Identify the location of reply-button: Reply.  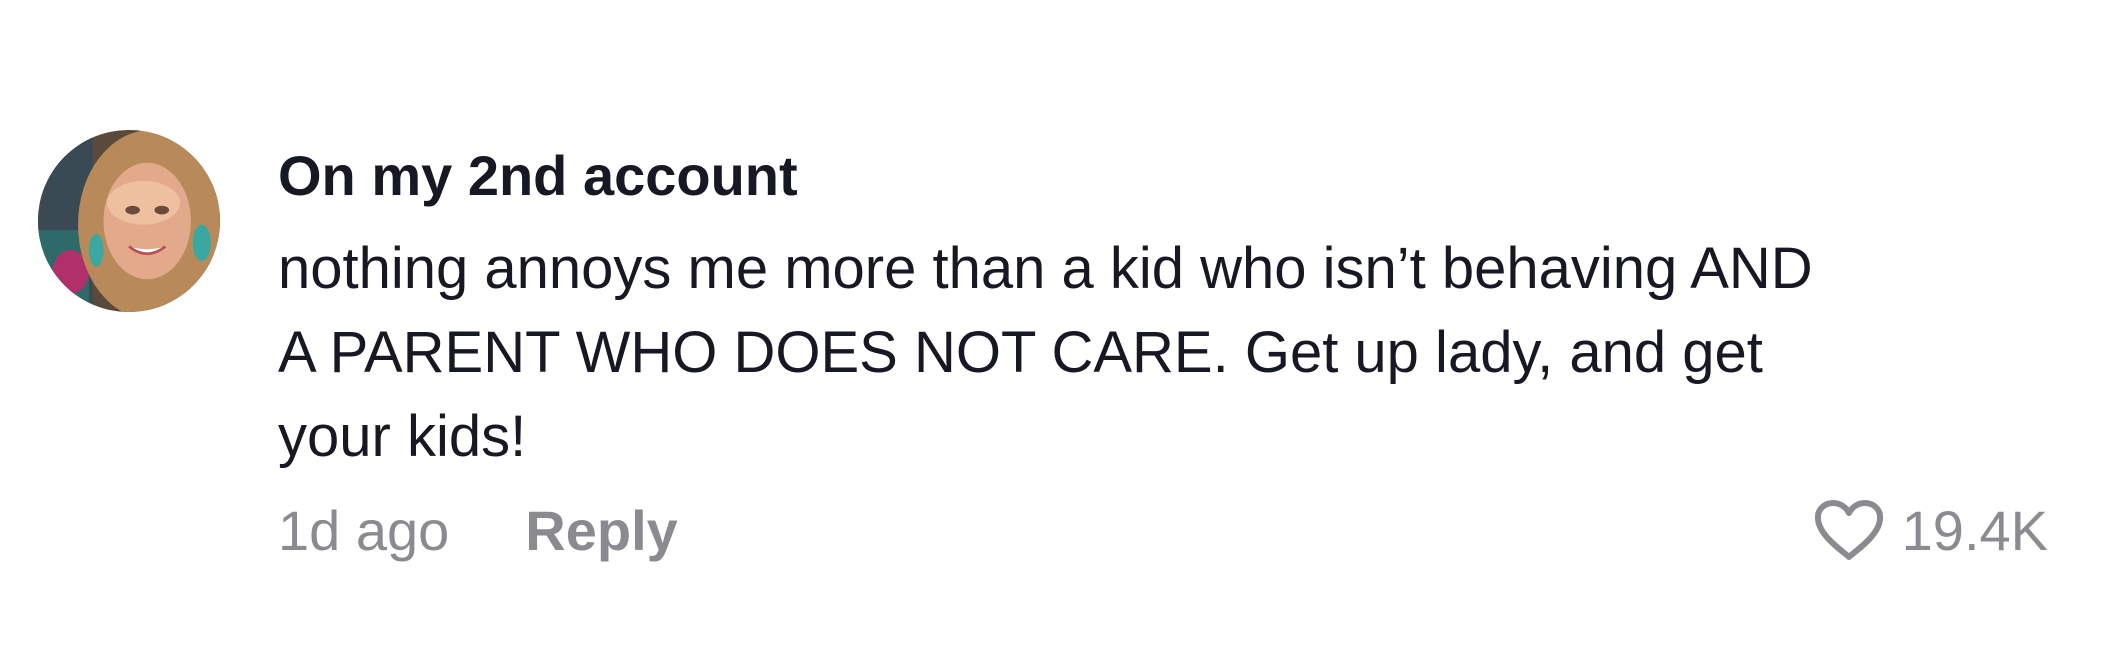
(601, 530).